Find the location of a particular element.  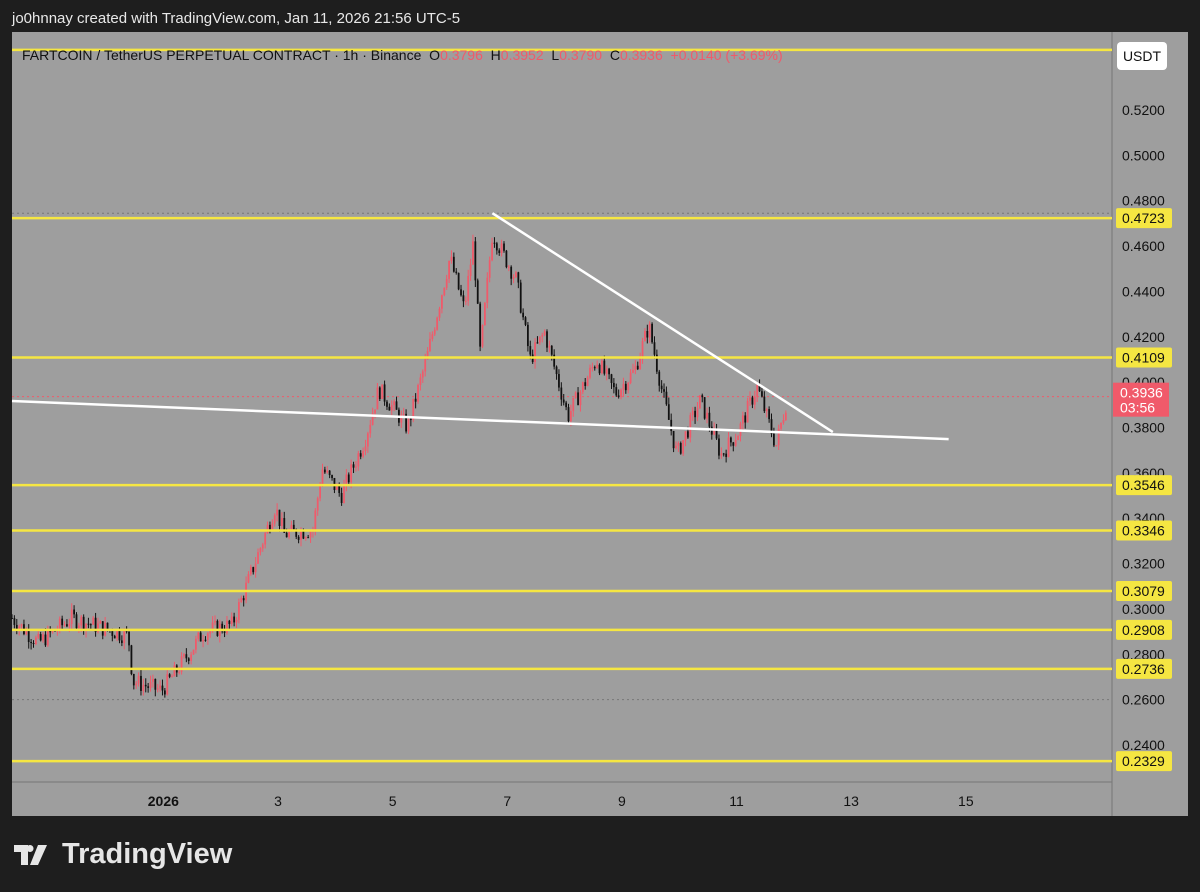

currency-button: USDT is located at coordinates (1142, 56).